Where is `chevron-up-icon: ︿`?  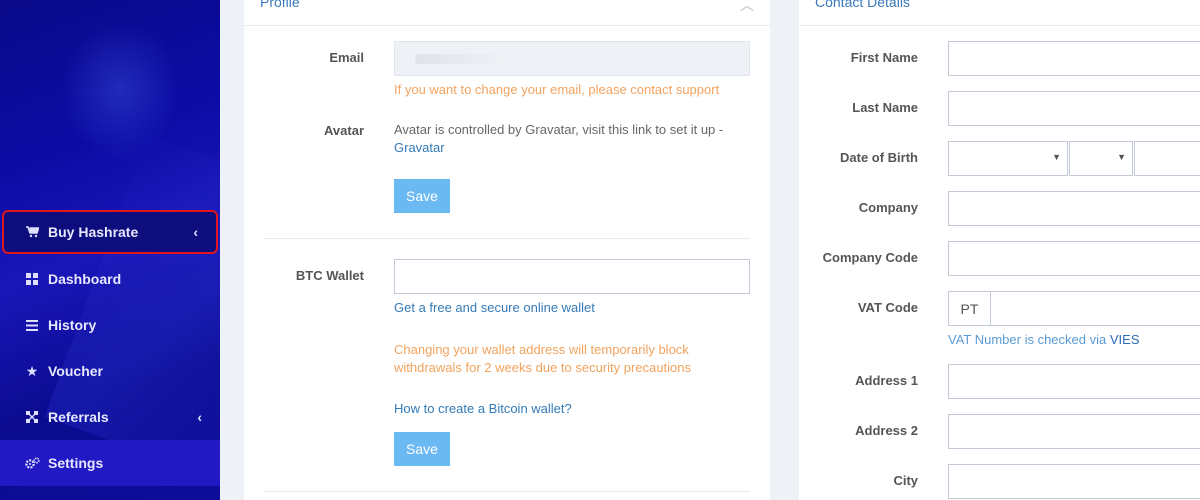 chevron-up-icon: ︿ is located at coordinates (747, 7).